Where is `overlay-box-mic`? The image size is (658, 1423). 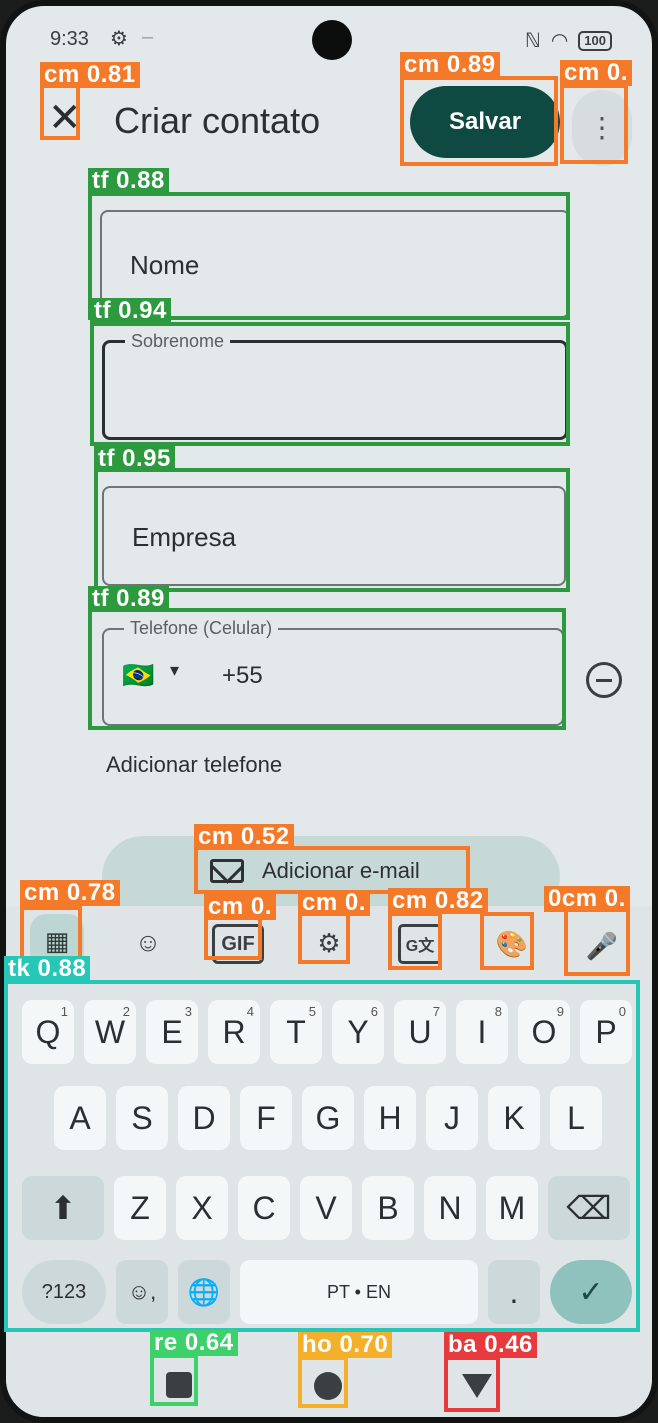
overlay-box-mic is located at coordinates (597, 942).